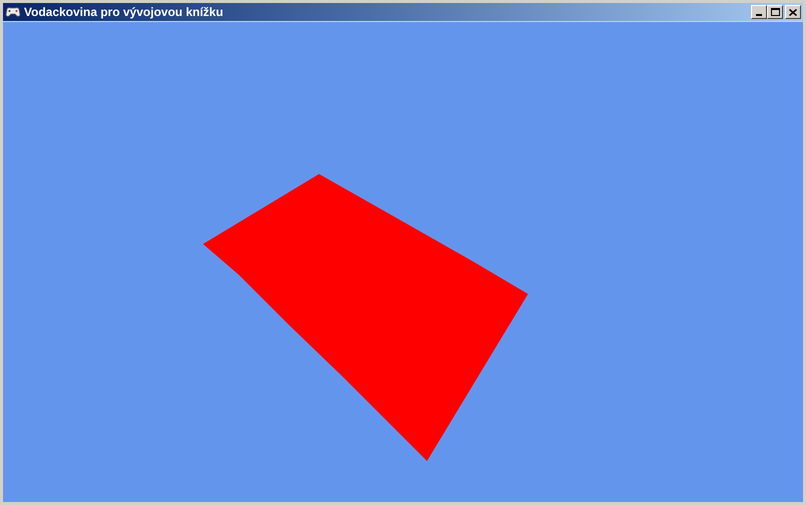 This screenshot has width=806, height=505. I want to click on minimize-button, so click(759, 12).